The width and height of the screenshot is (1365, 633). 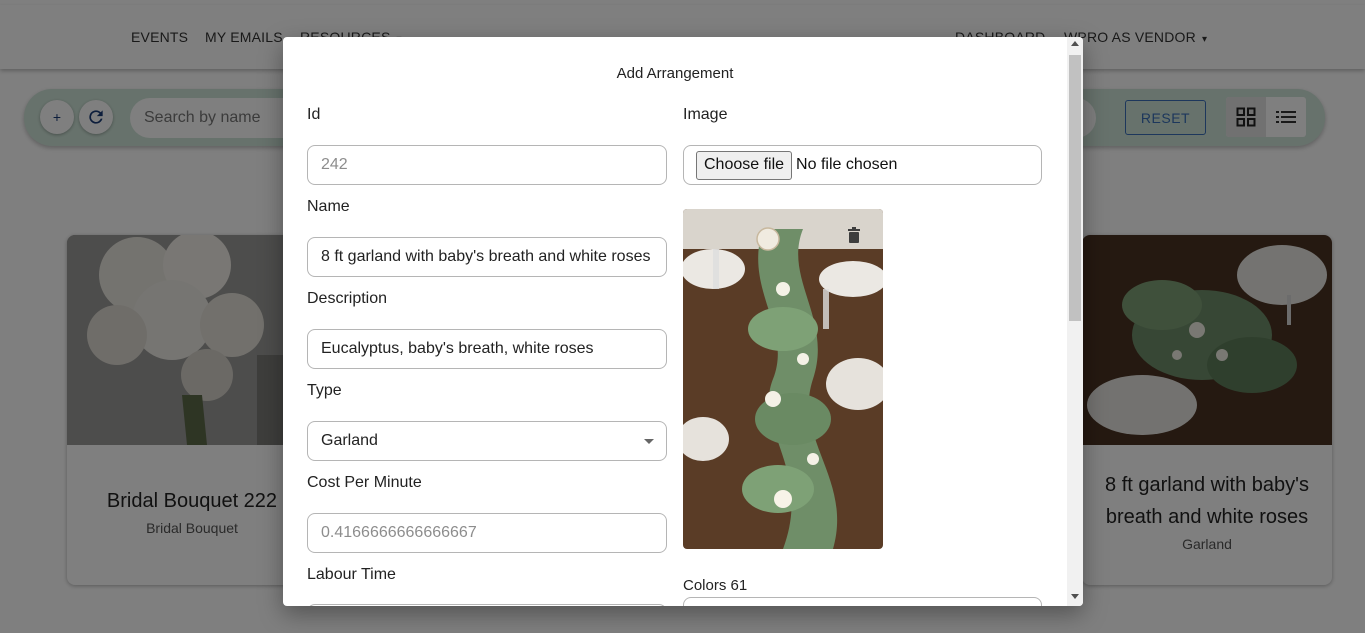 What do you see at coordinates (649, 441) in the screenshot?
I see `dropdown-arrow-icon` at bounding box center [649, 441].